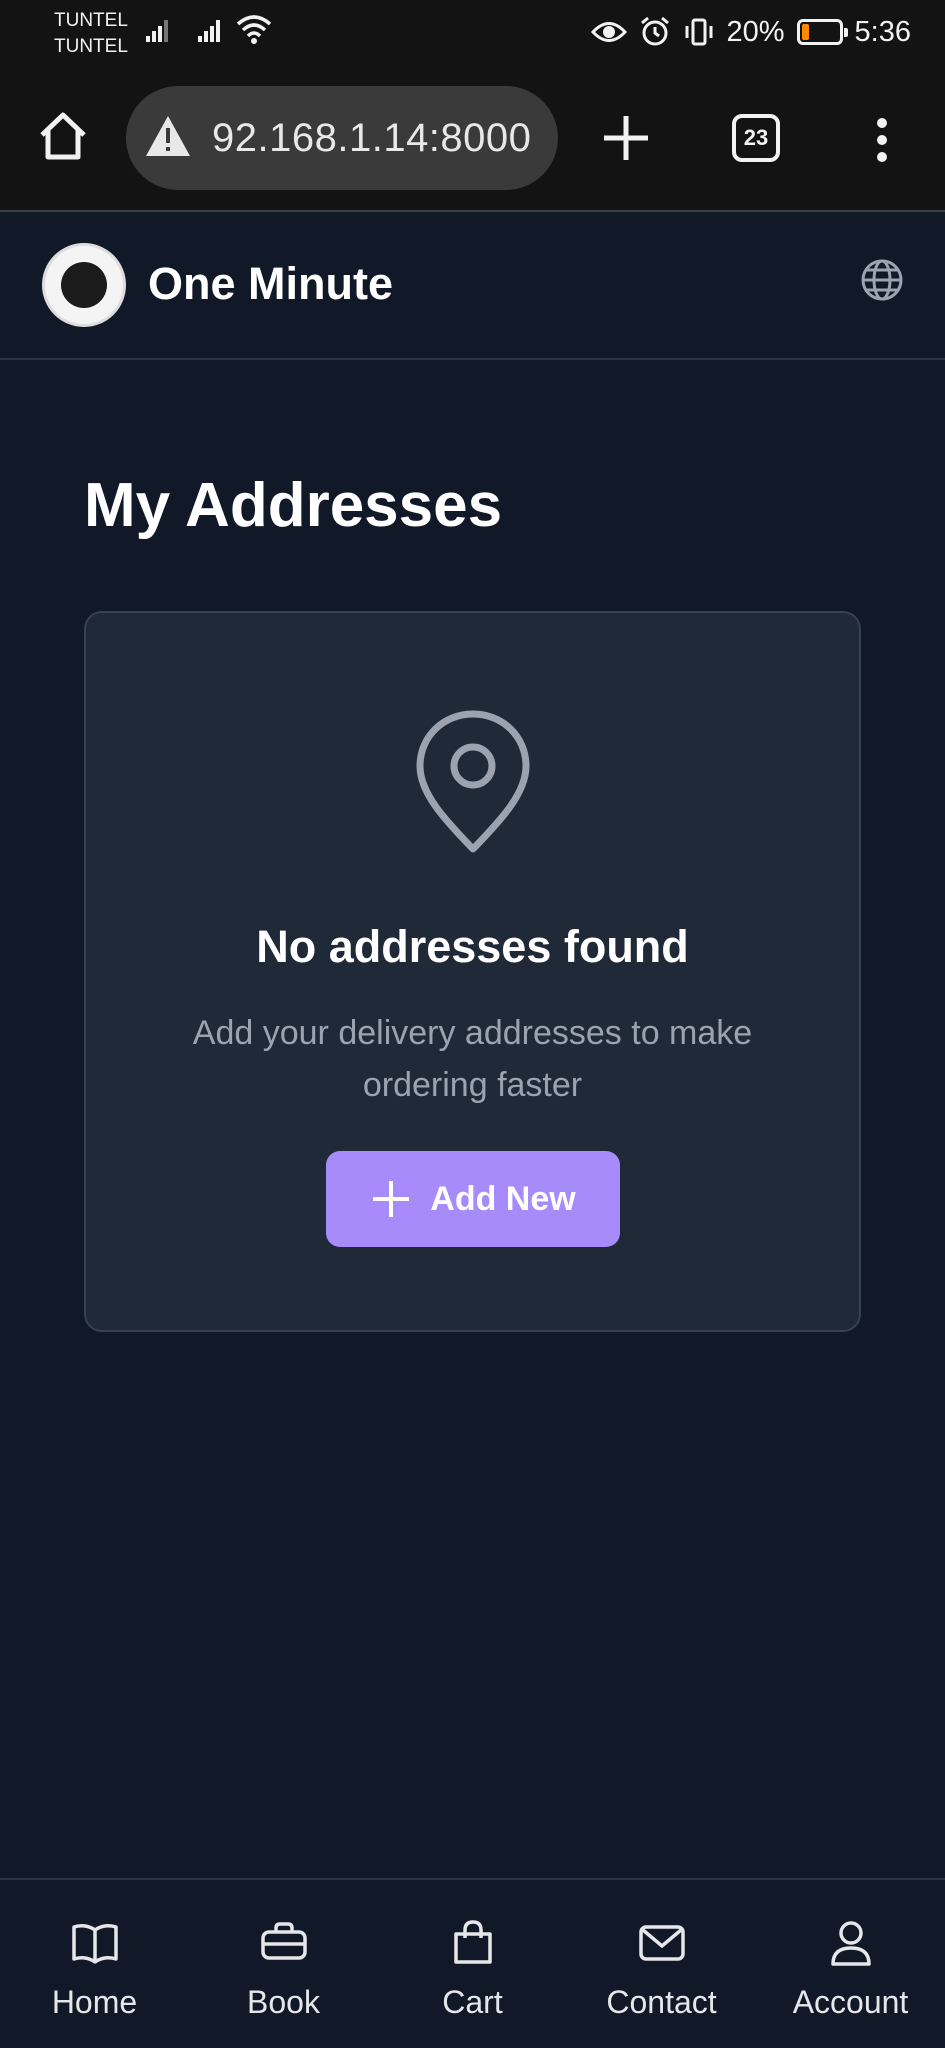  Describe the element at coordinates (391, 1199) in the screenshot. I see `plus-icon` at that location.